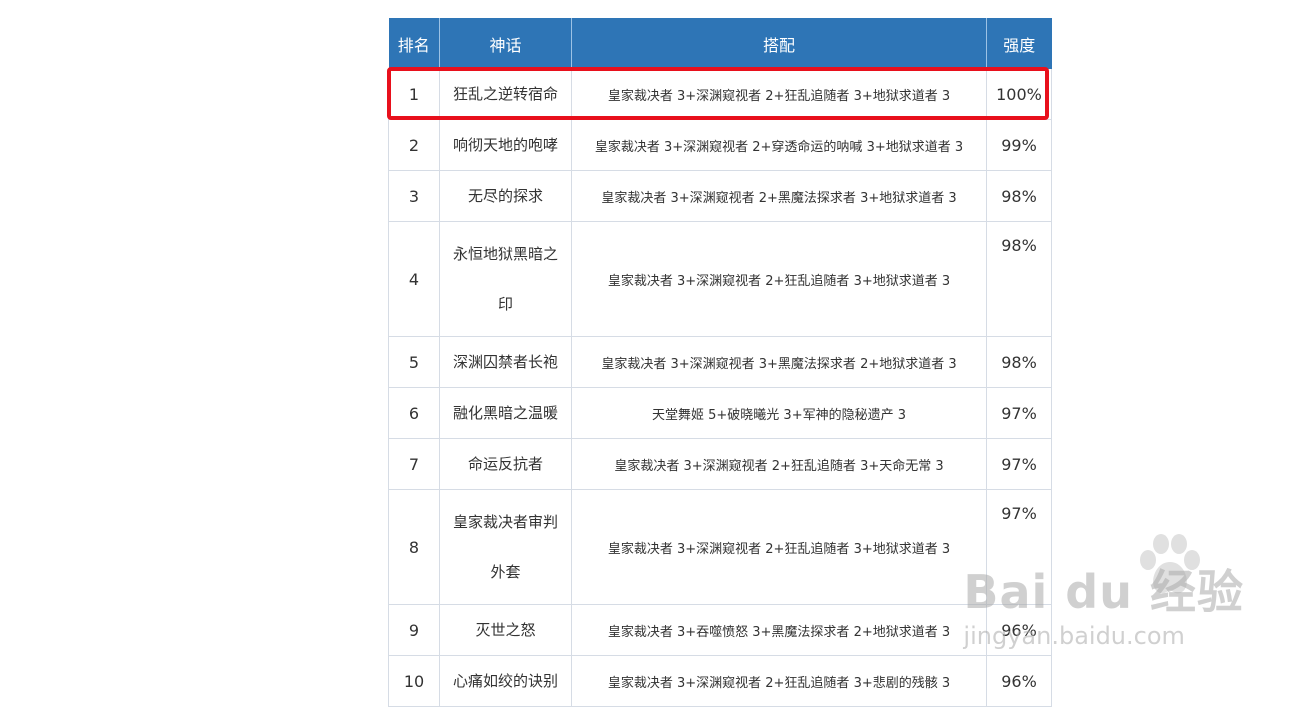 This screenshot has height=707, width=1314. I want to click on rank-cell: 10, so click(414, 681).